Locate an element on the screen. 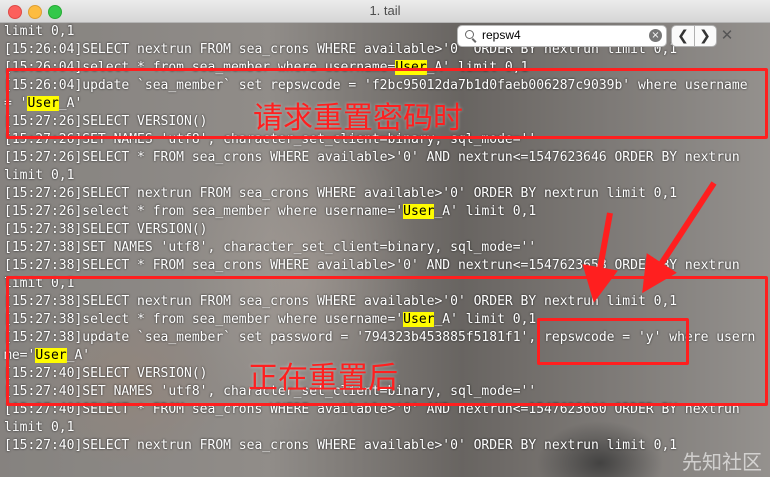  clear-search-icon: × is located at coordinates (655, 35).